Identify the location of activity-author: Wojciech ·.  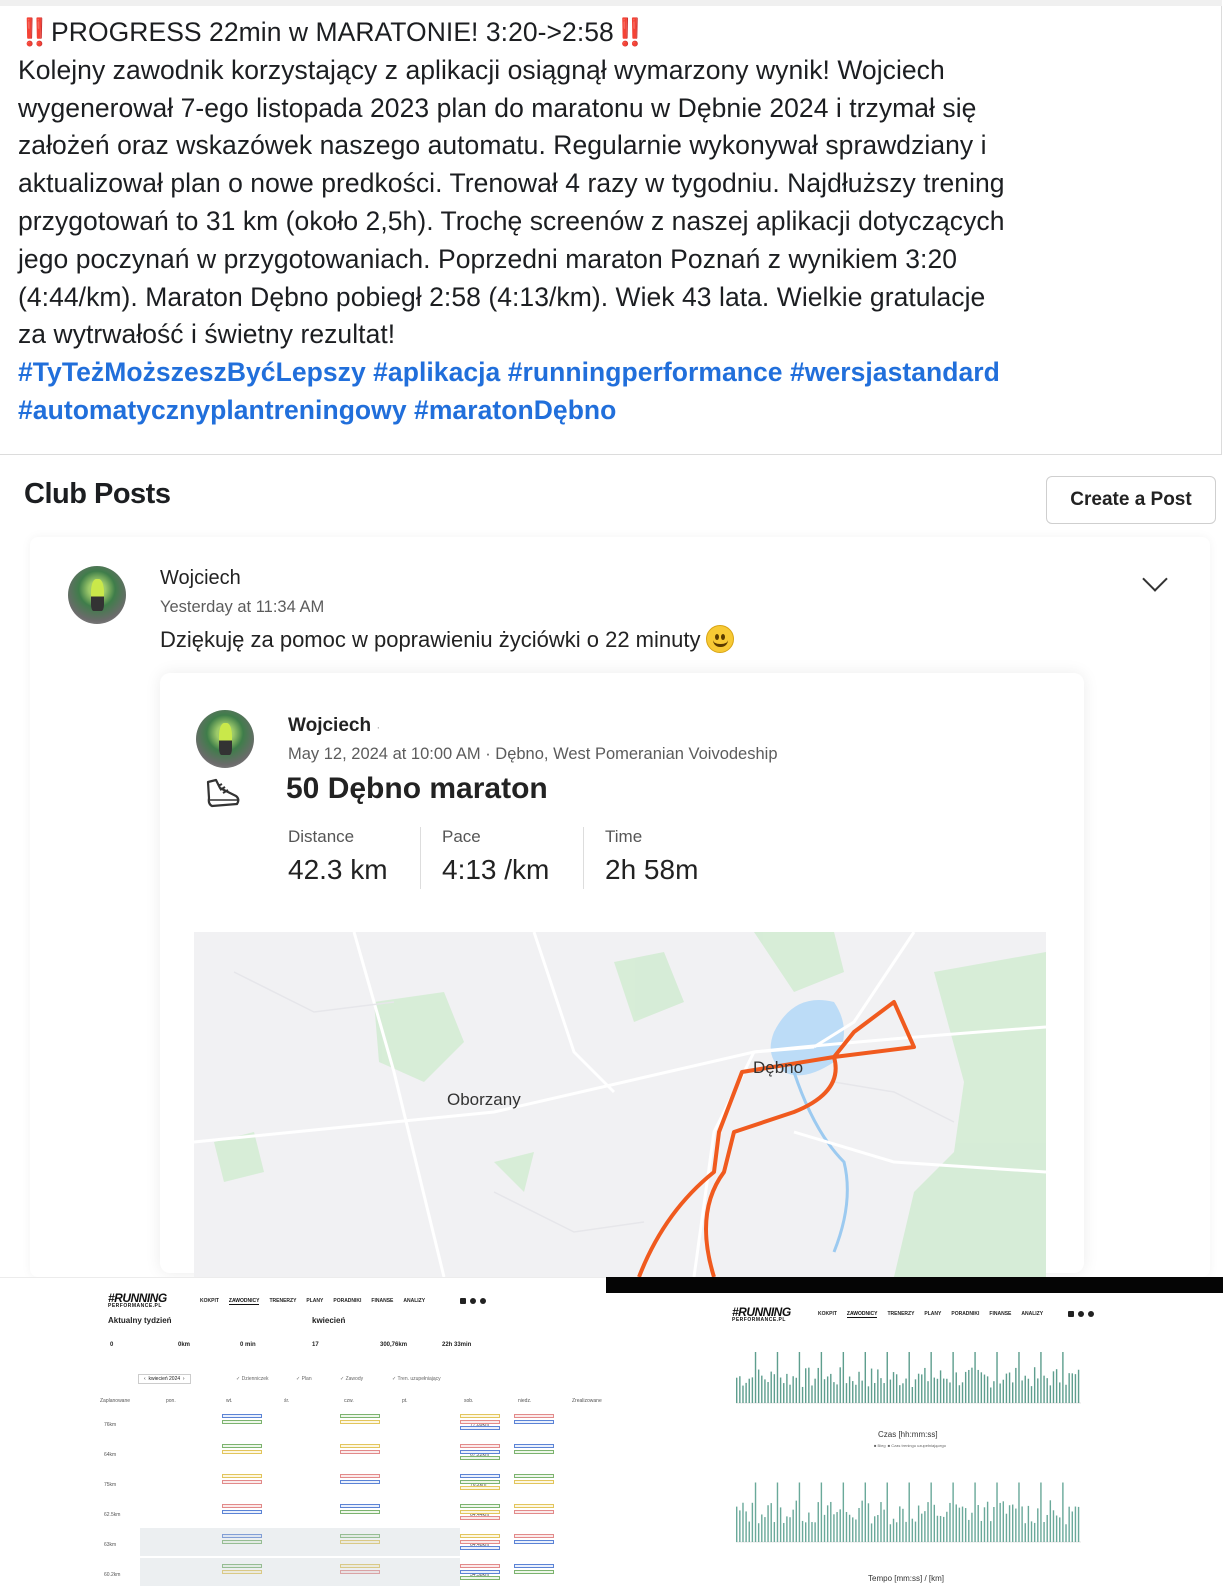
(334, 726).